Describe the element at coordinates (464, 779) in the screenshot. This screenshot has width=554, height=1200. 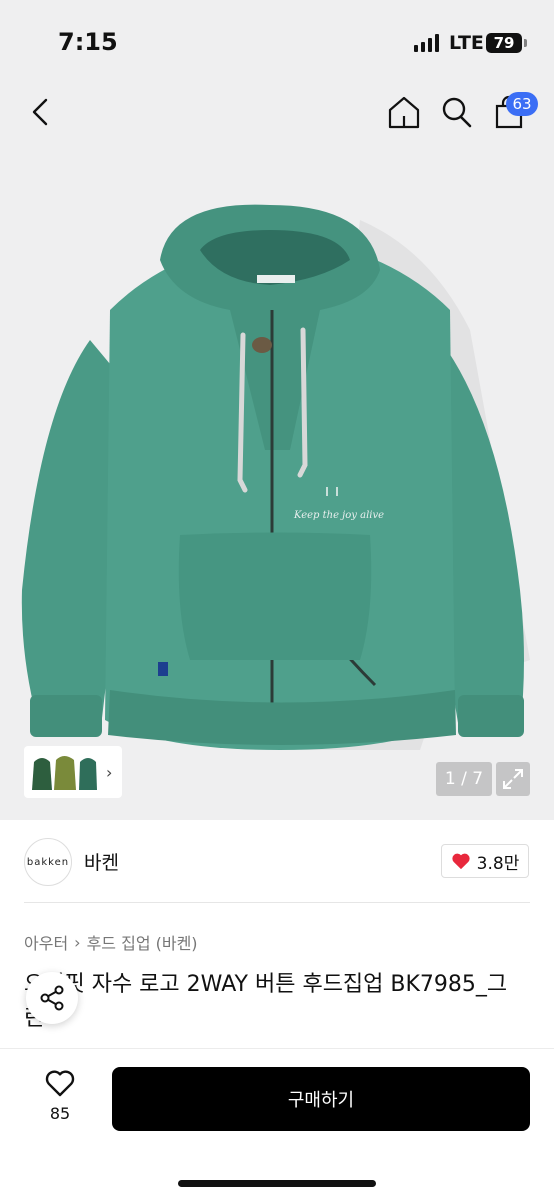
I see `image-counter: 1 / 7` at that location.